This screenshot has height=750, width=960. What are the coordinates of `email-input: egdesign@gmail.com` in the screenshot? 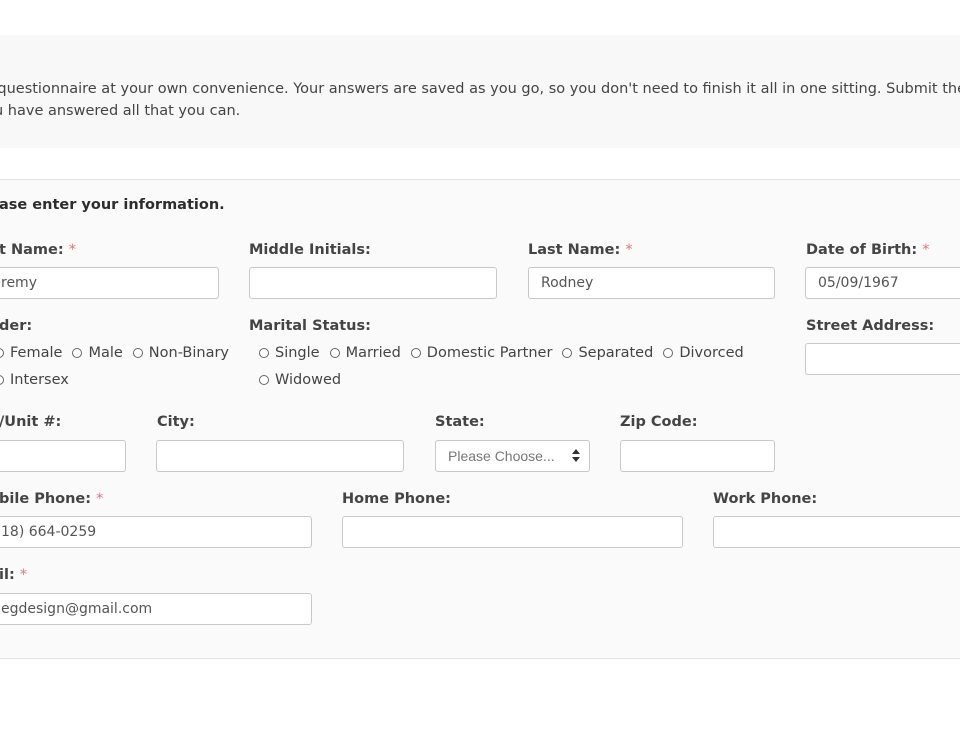 It's located at (156, 609).